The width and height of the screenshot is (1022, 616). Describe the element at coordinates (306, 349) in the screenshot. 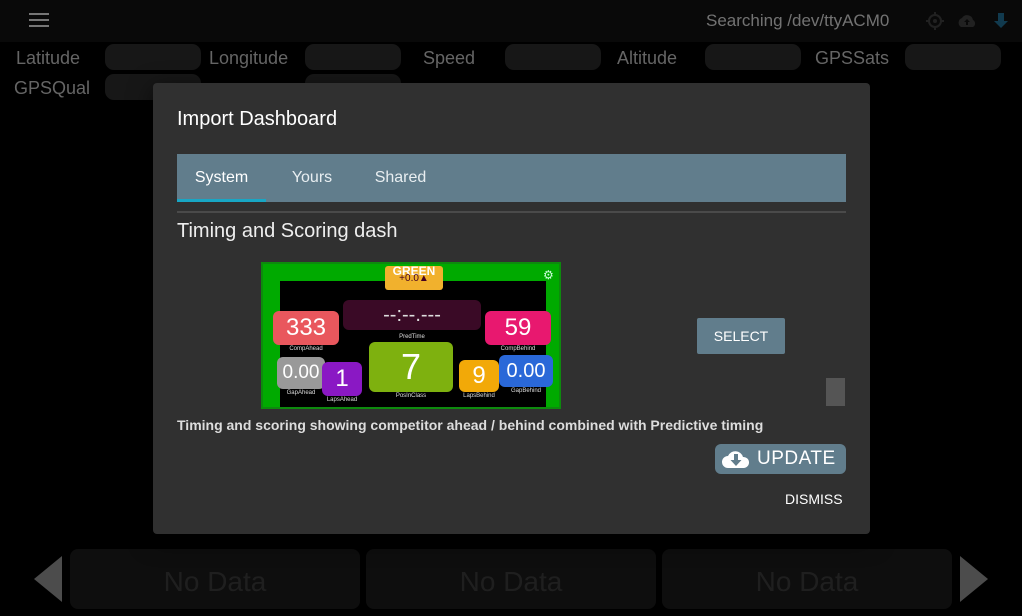

I see `preview-caption: CompAhead` at that location.